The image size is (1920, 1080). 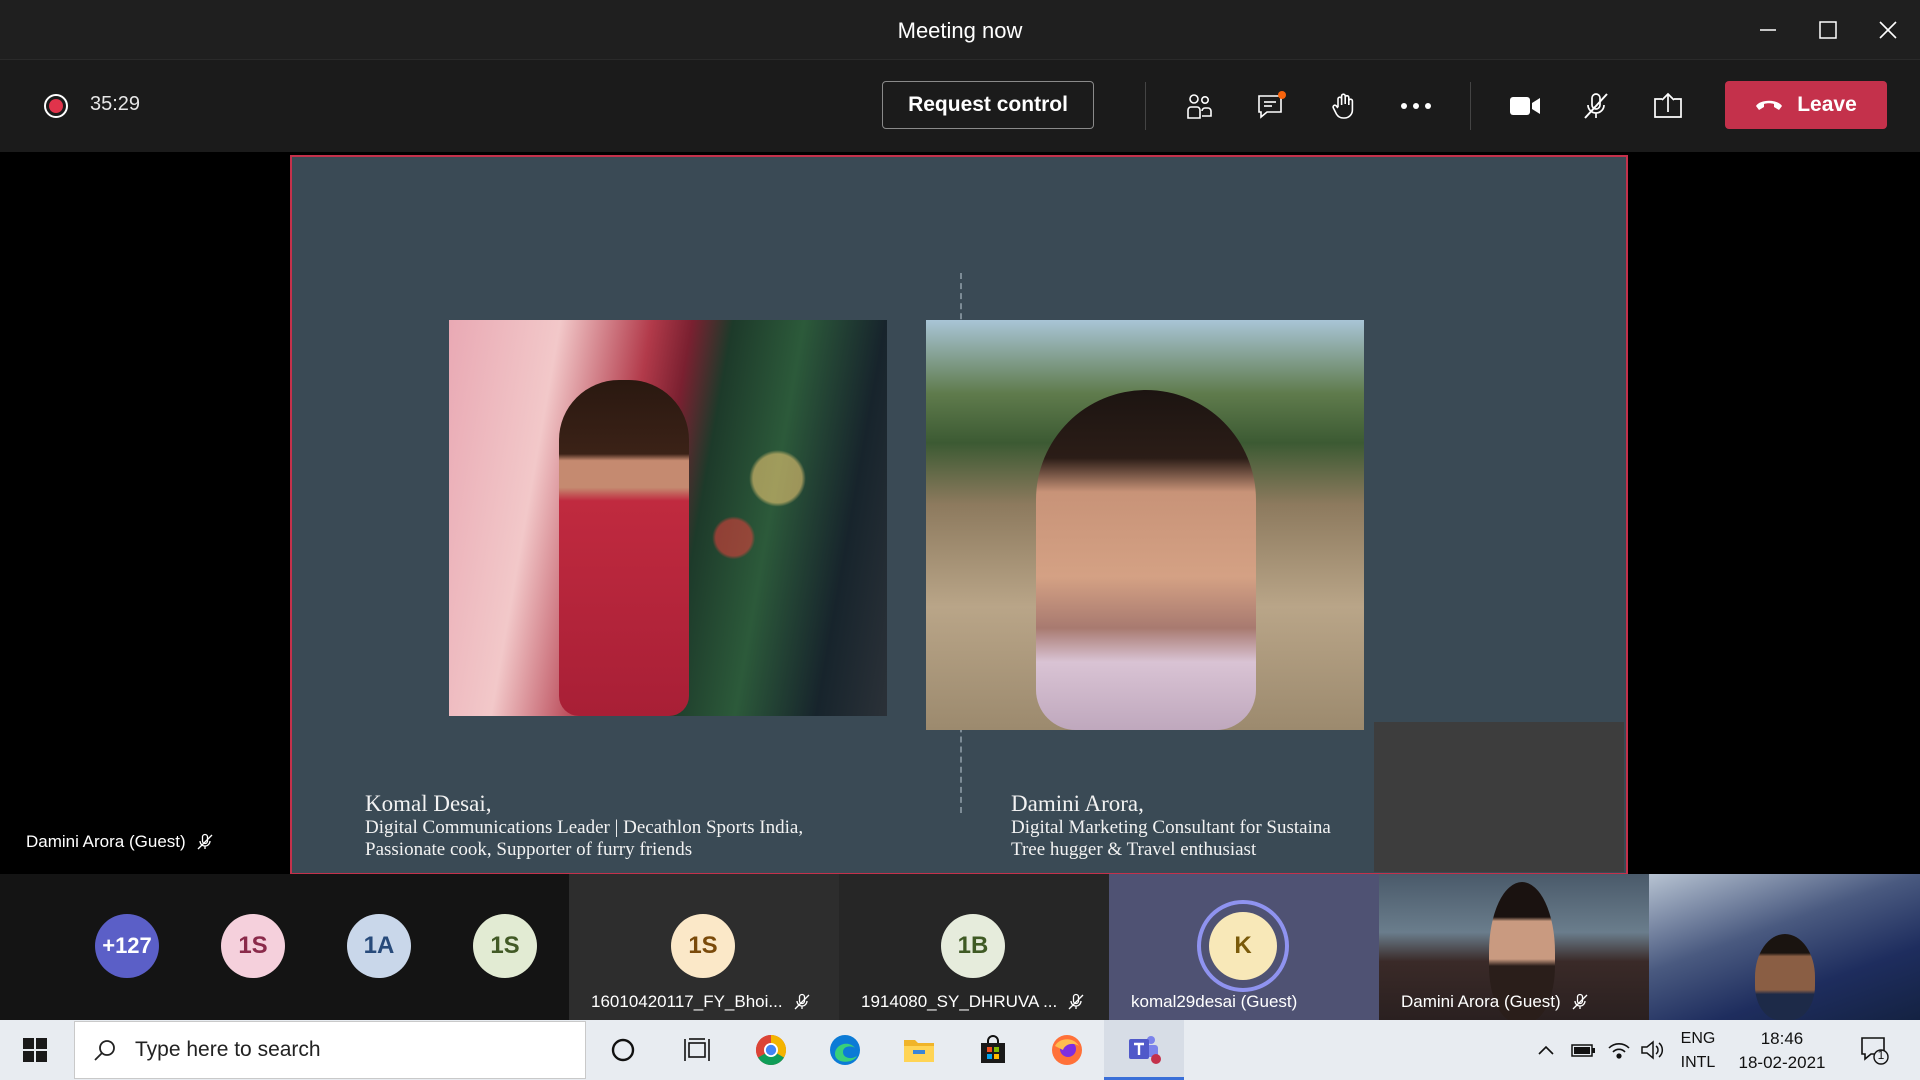 I want to click on show-hidden-icons-button, so click(x=1546, y=1050).